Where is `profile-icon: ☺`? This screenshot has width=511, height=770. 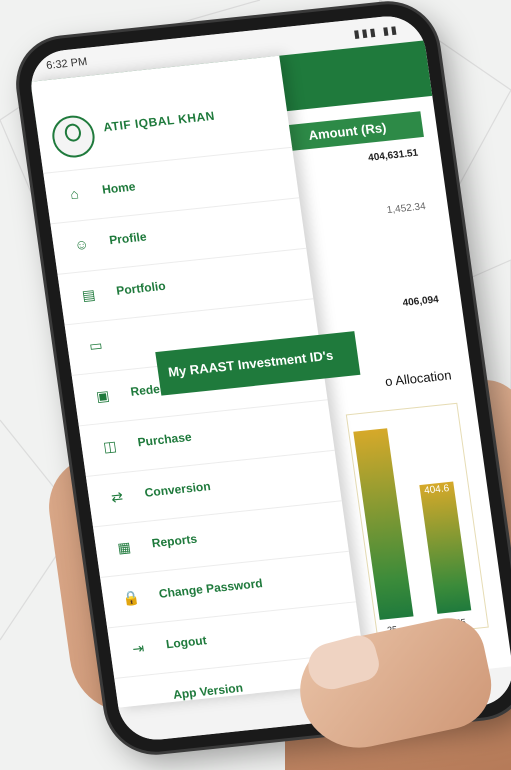 profile-icon: ☺ is located at coordinates (81, 244).